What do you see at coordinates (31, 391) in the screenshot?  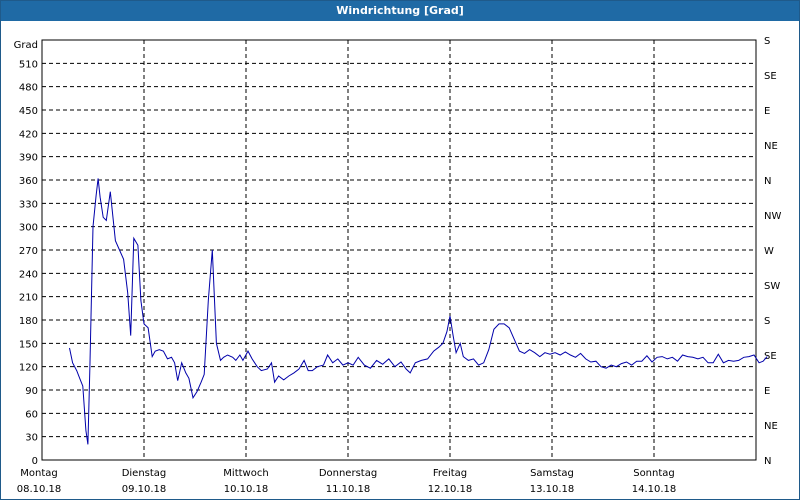 I see `y-tick-label: 90` at bounding box center [31, 391].